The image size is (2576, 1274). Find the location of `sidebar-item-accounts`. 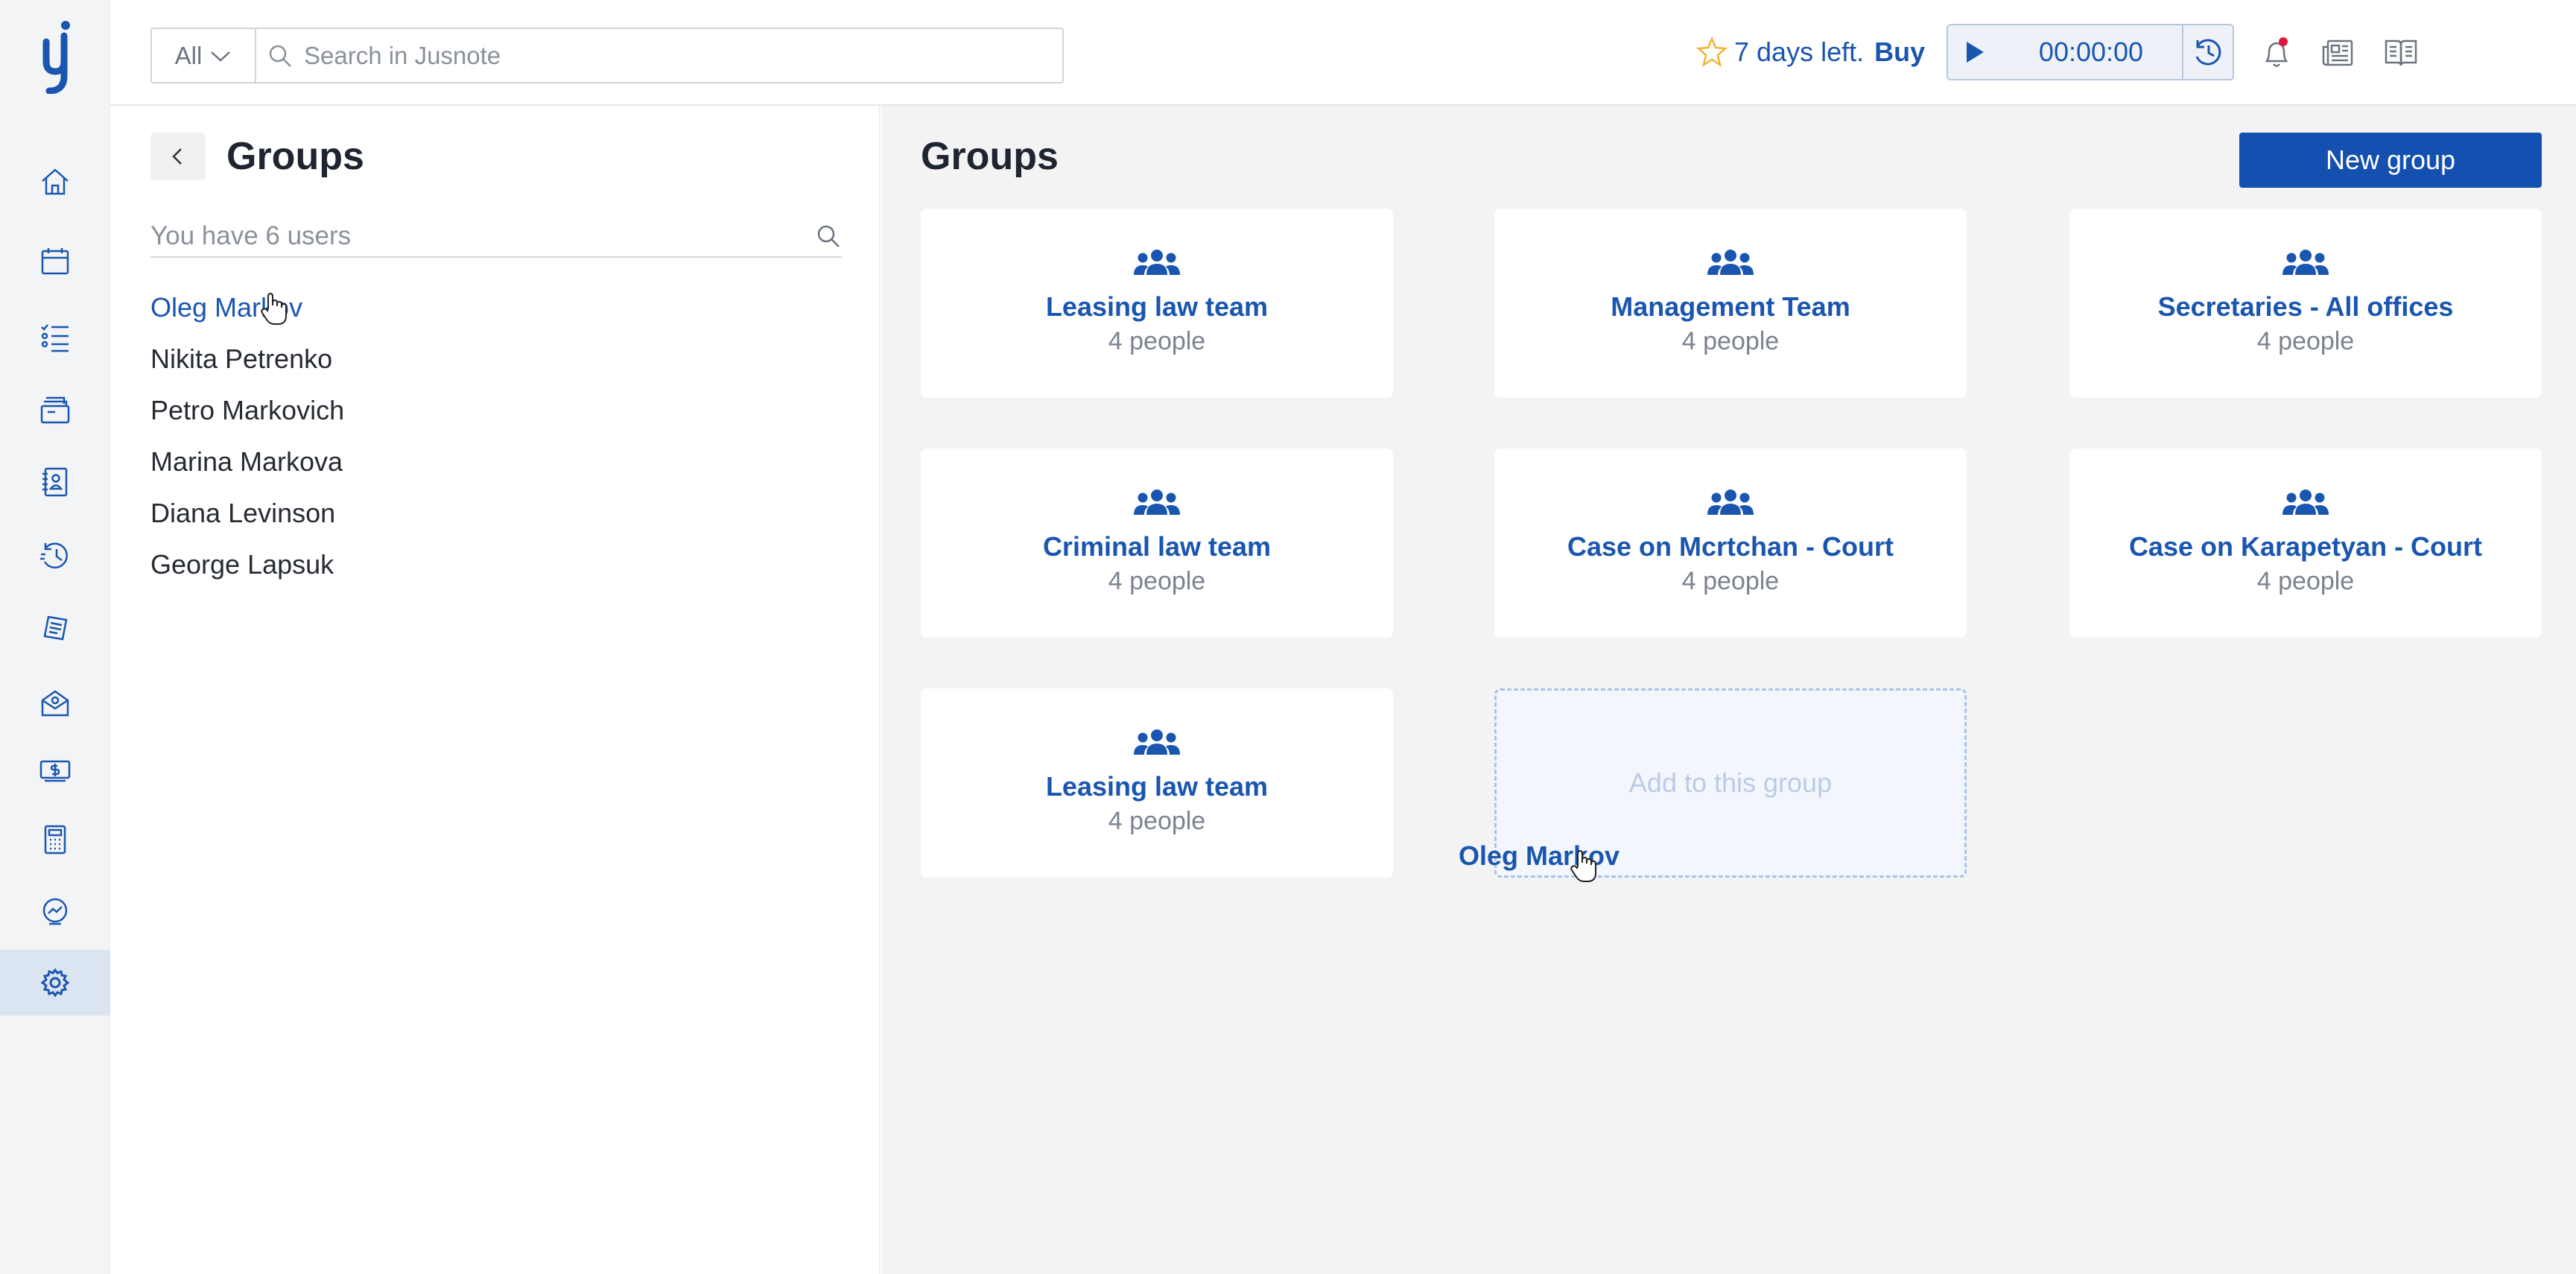

sidebar-item-accounts is located at coordinates (55, 839).